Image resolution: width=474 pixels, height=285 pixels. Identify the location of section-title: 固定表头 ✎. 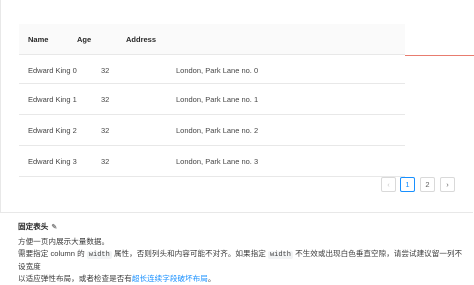
(243, 227).